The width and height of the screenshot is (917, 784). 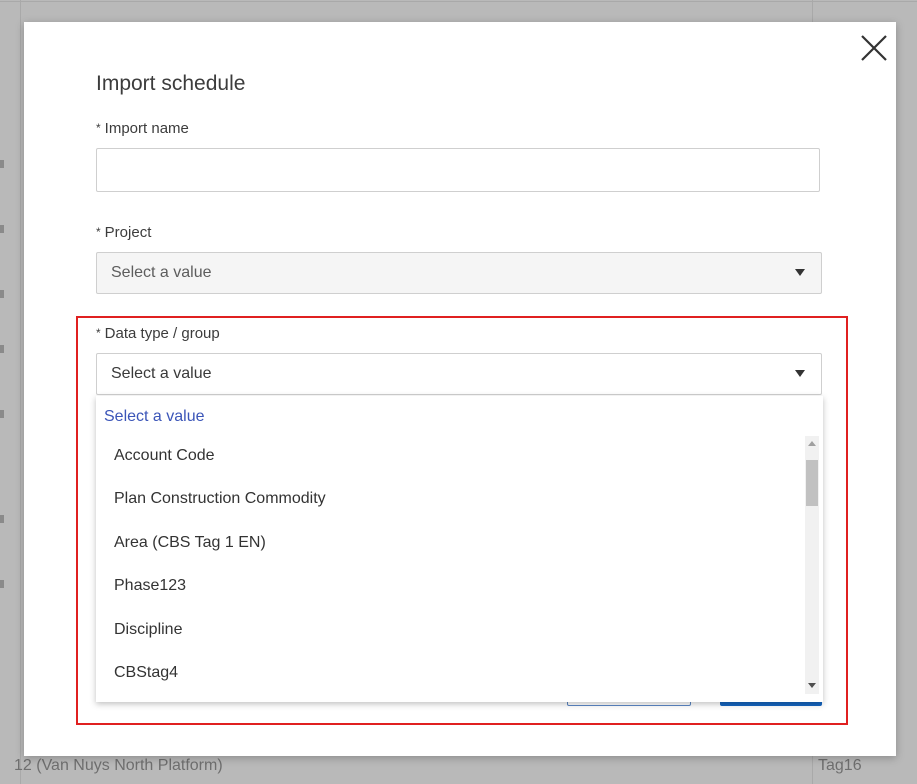 I want to click on import-name-label: * Import name, so click(x=142, y=128).